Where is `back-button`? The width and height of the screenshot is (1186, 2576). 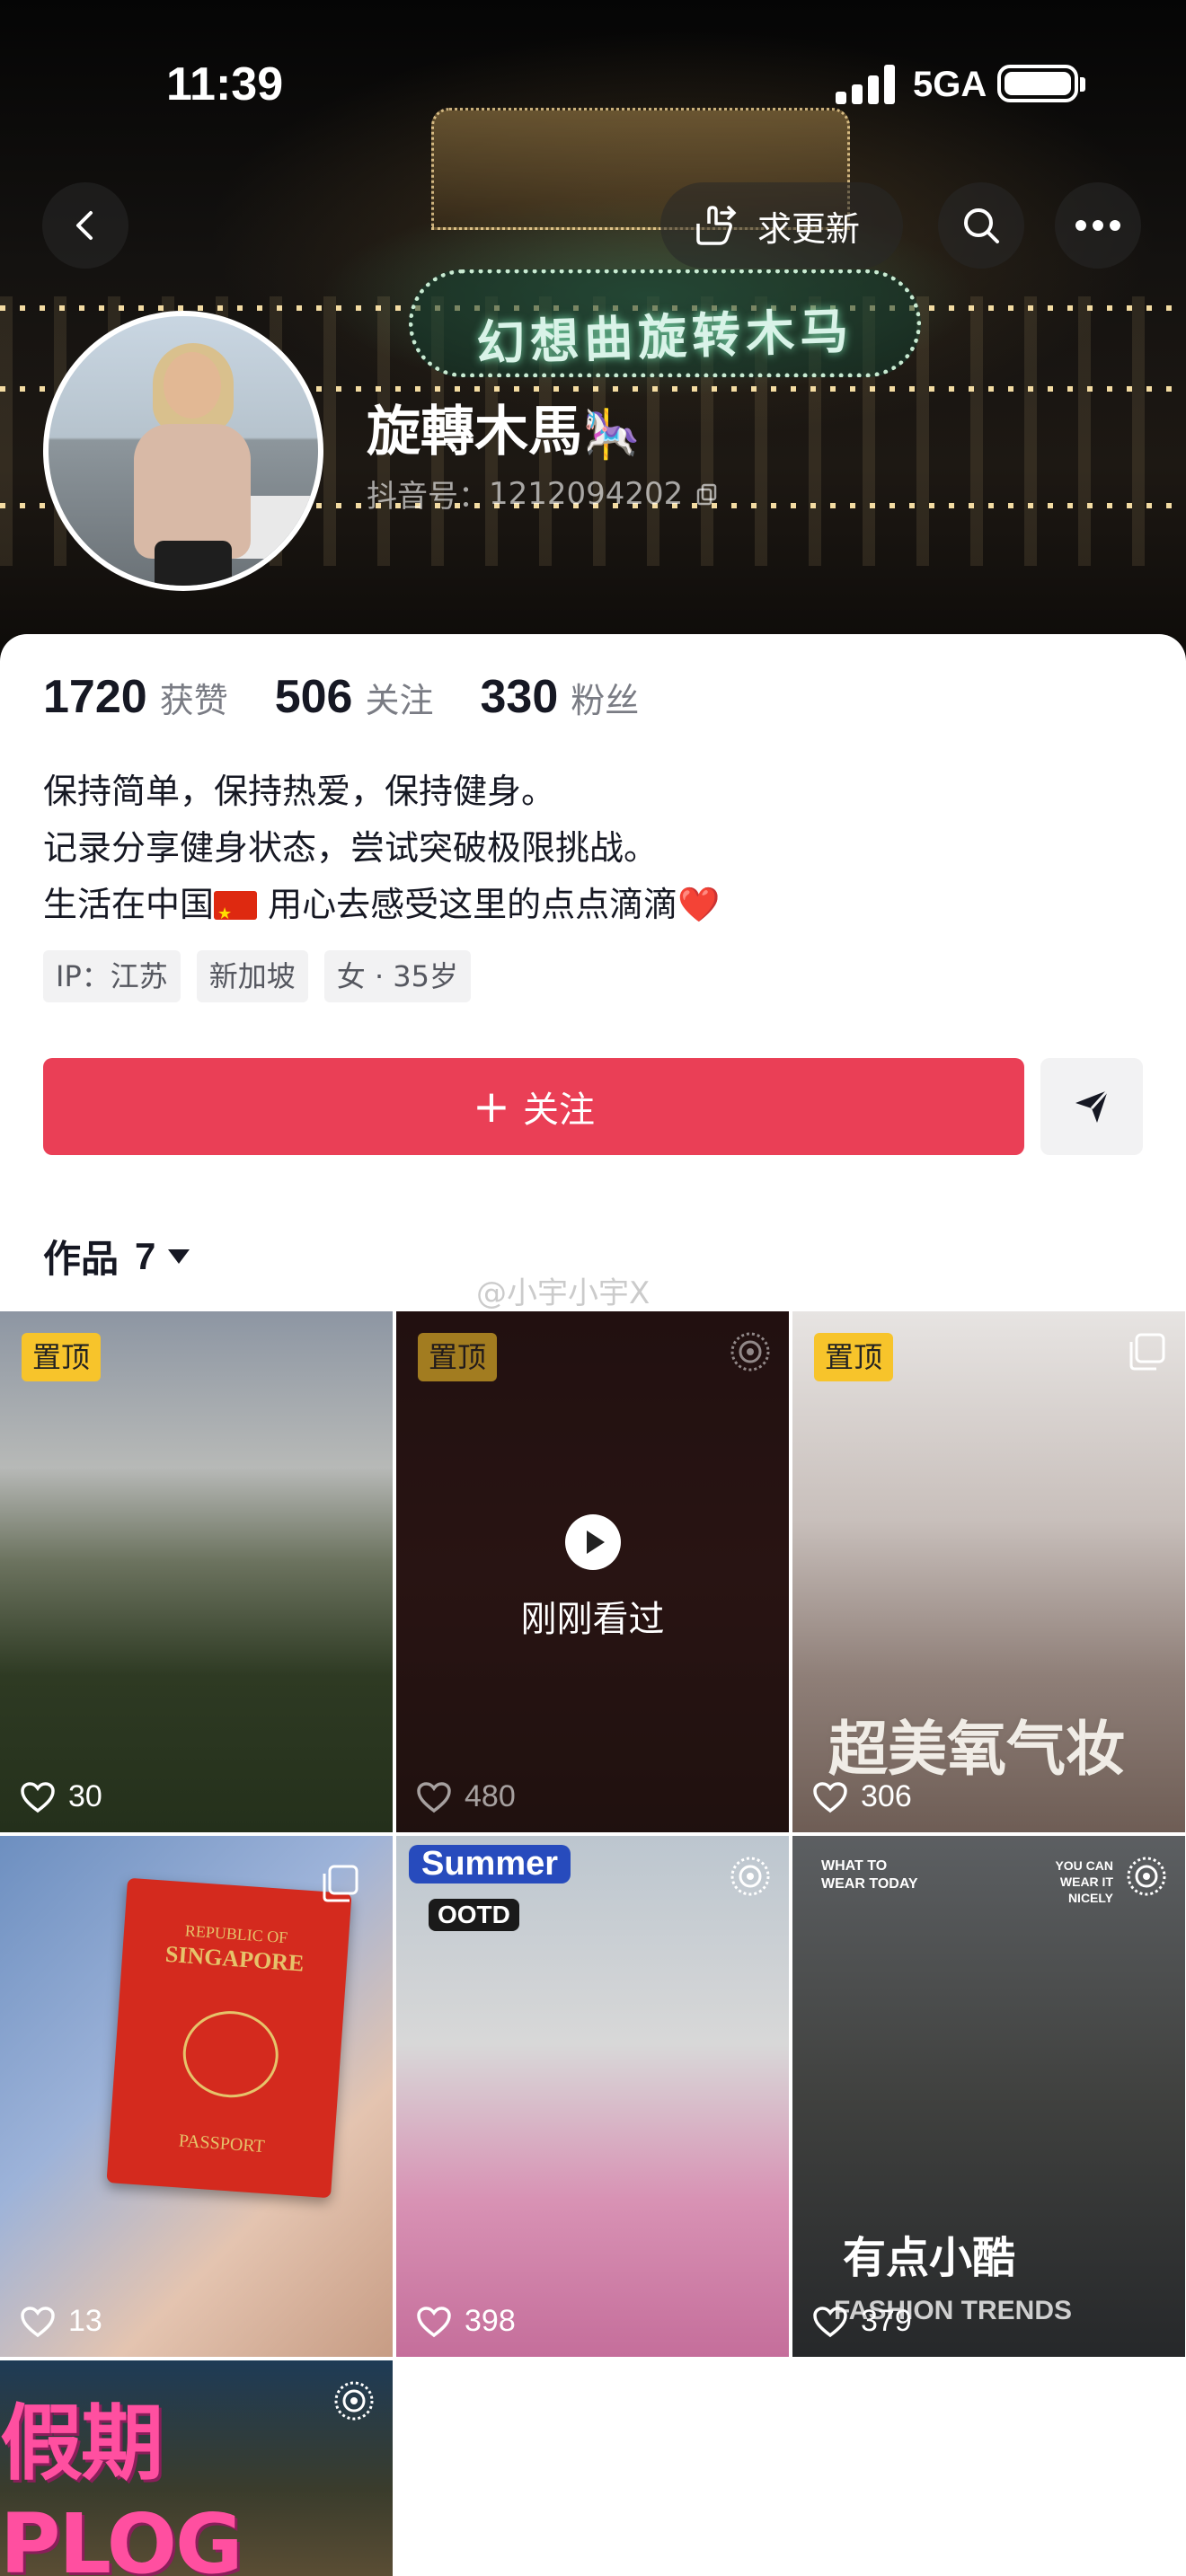 back-button is located at coordinates (85, 225).